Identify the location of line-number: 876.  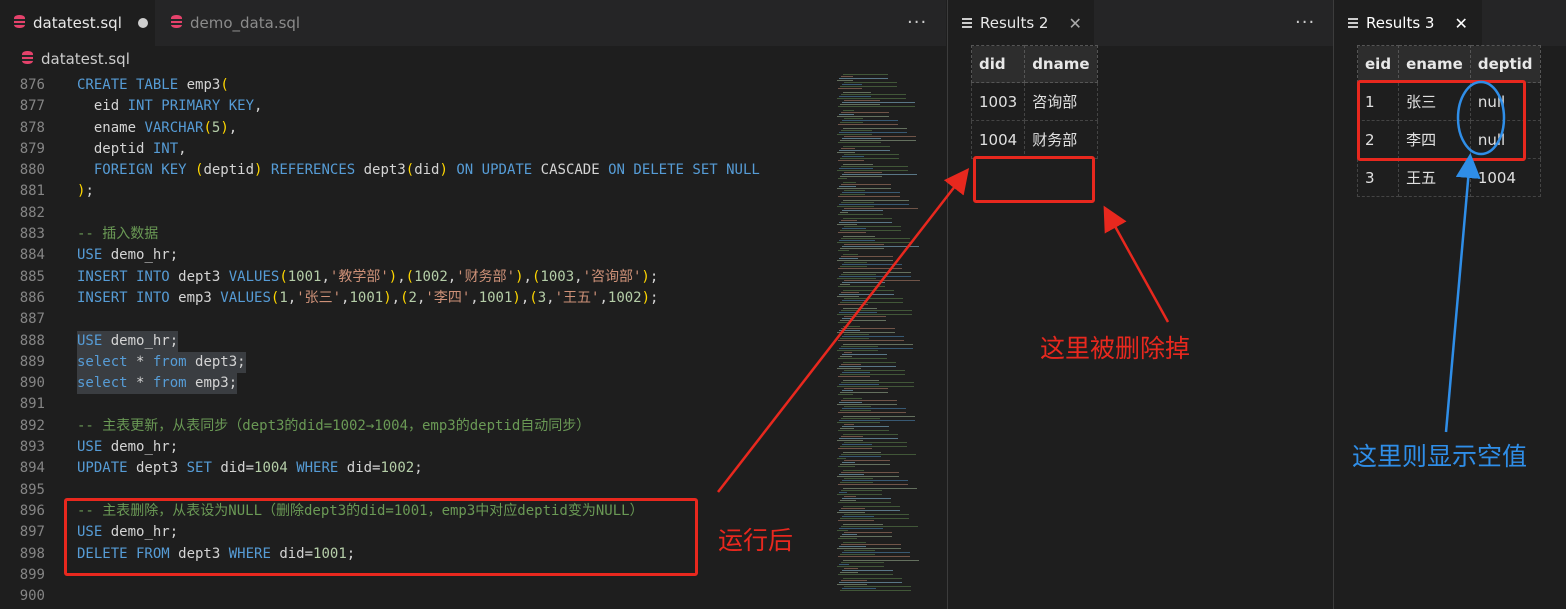
(32, 85).